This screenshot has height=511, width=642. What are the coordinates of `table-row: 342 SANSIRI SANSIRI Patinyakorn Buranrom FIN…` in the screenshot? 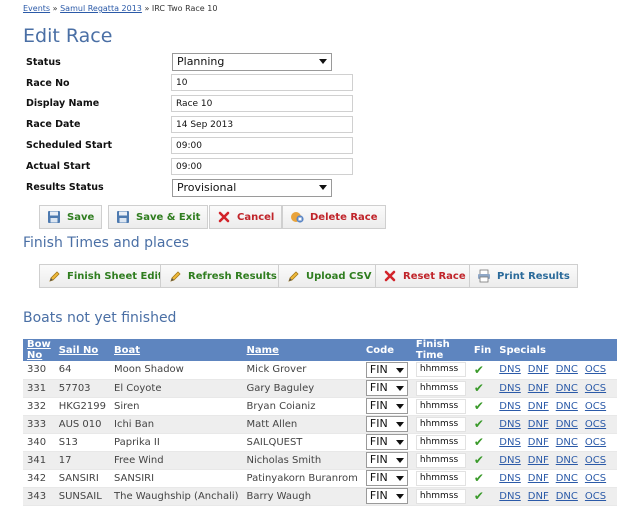 It's located at (320, 478).